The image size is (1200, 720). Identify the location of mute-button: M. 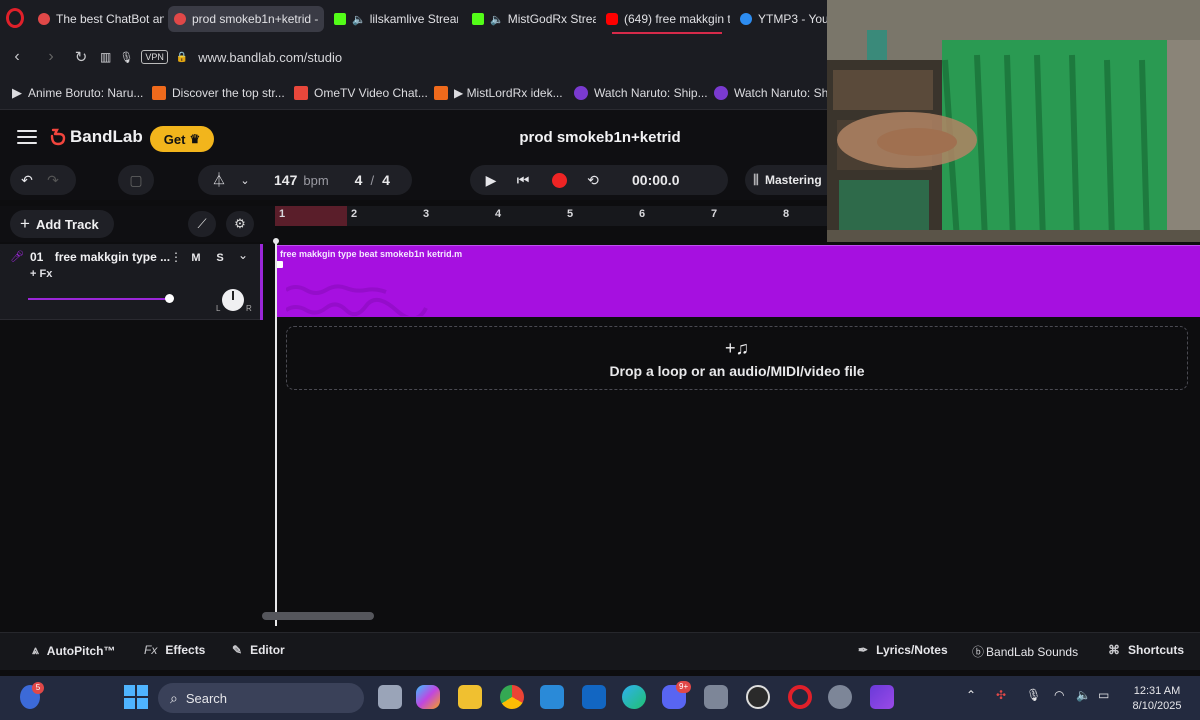
(196, 258).